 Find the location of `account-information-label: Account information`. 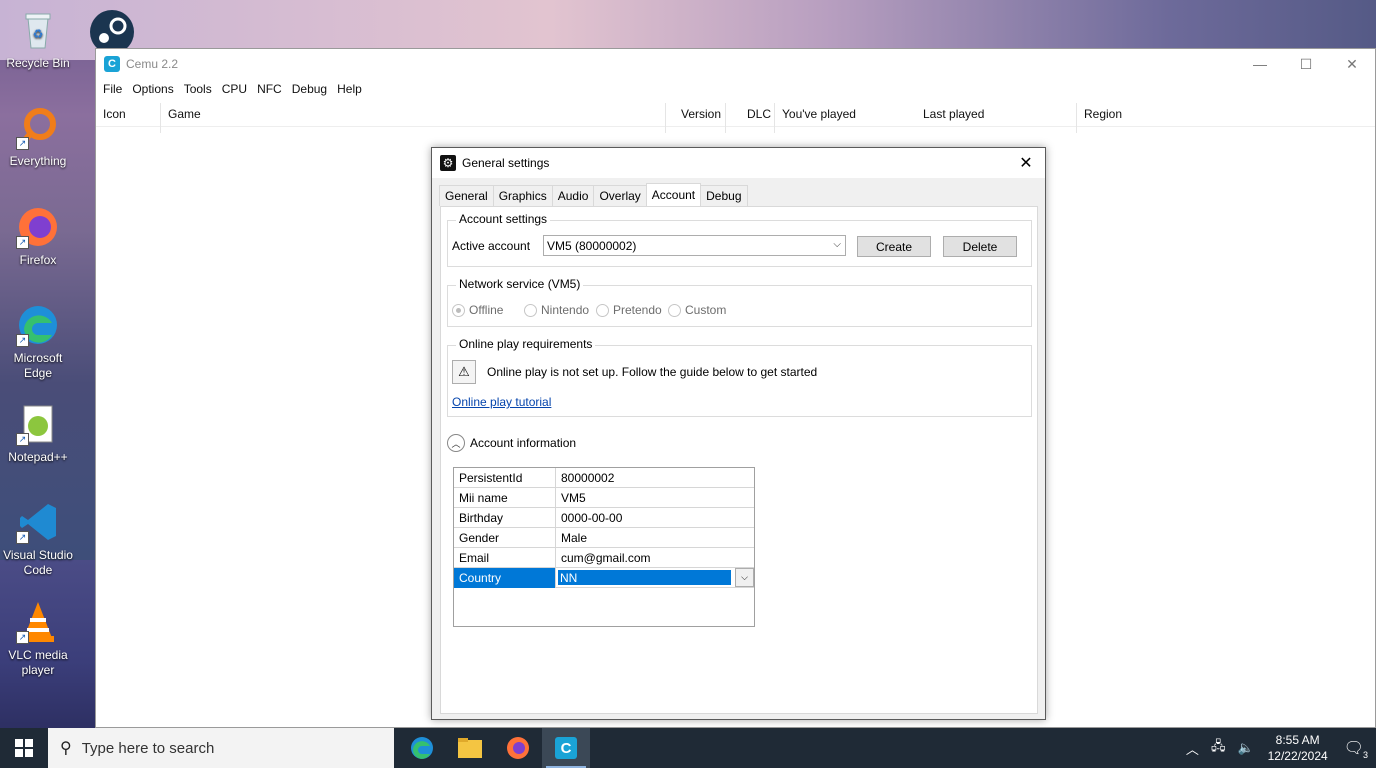

account-information-label: Account information is located at coordinates (523, 443).